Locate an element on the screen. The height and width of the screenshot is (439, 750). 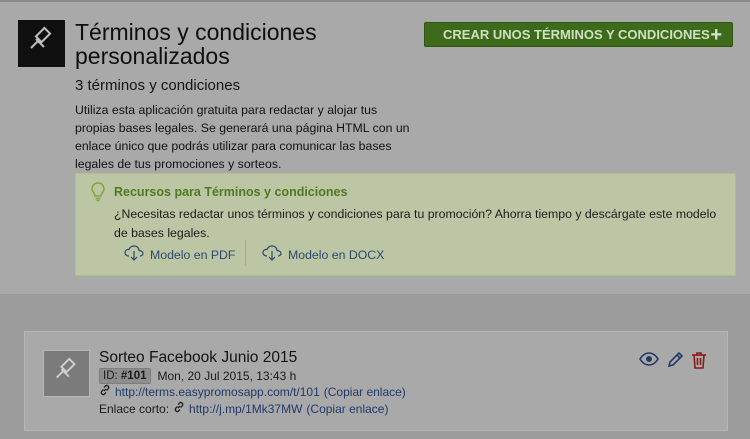
item-actions is located at coordinates (673, 360).